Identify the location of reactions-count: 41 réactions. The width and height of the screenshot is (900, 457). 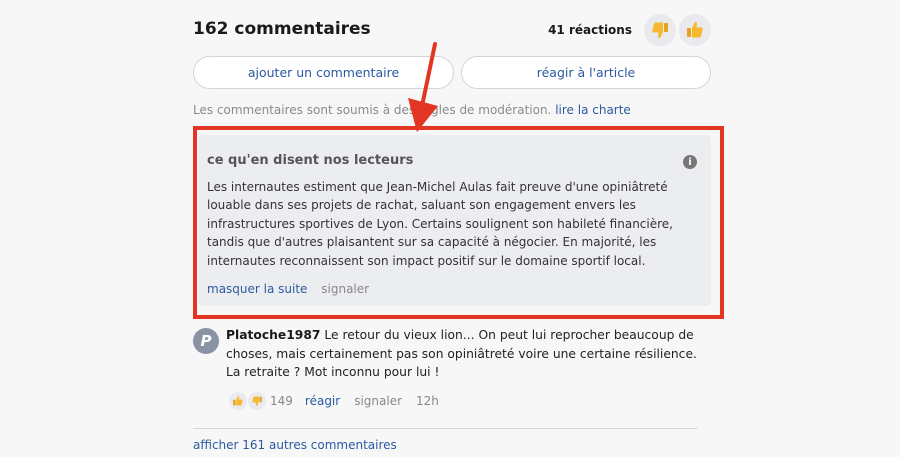
(590, 30).